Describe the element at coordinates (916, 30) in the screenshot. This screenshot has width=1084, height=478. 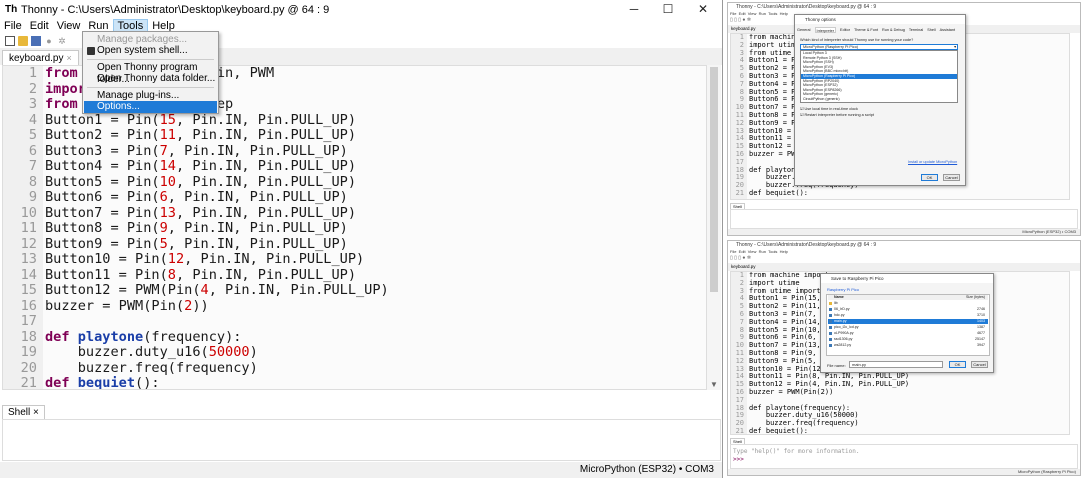
I see `tab-terminal: Terminal` at that location.